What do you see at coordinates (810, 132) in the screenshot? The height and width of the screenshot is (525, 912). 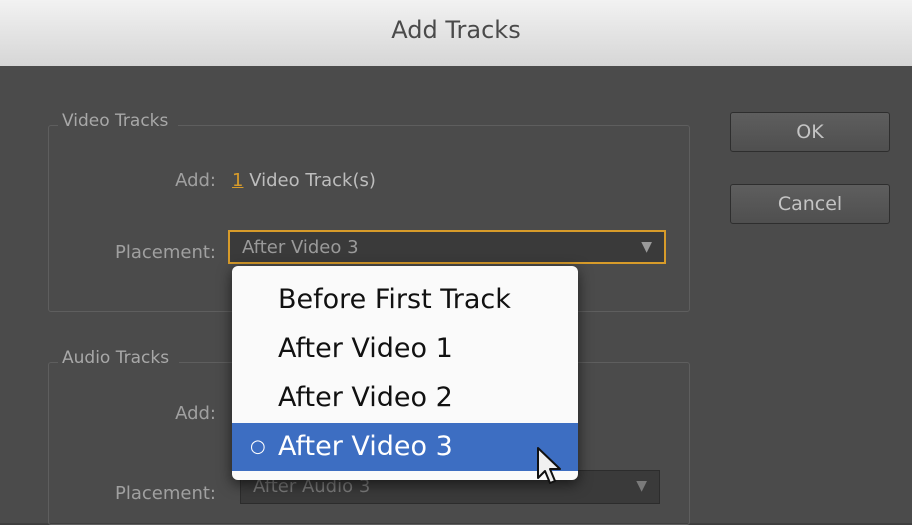 I see `ok-button: OK` at bounding box center [810, 132].